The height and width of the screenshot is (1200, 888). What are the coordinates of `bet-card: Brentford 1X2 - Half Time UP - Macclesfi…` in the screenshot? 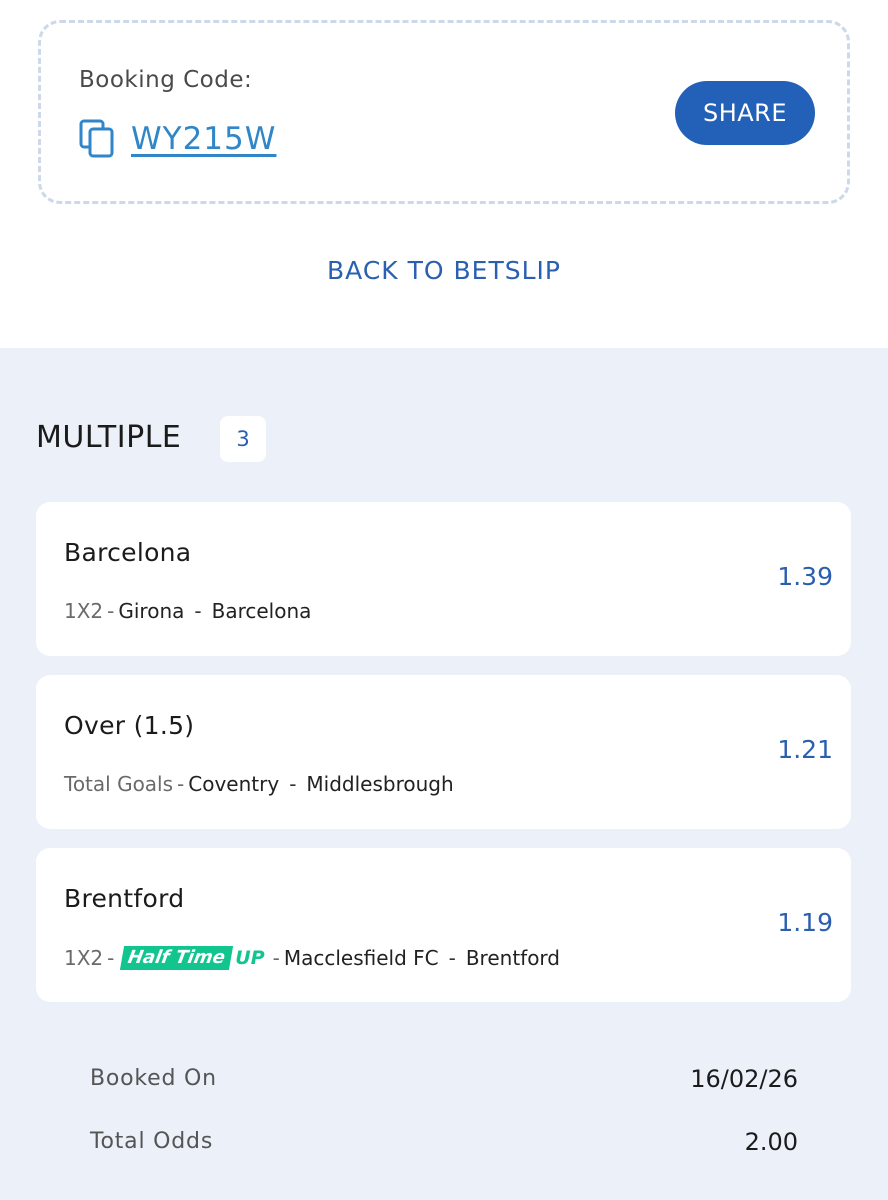 It's located at (443, 925).